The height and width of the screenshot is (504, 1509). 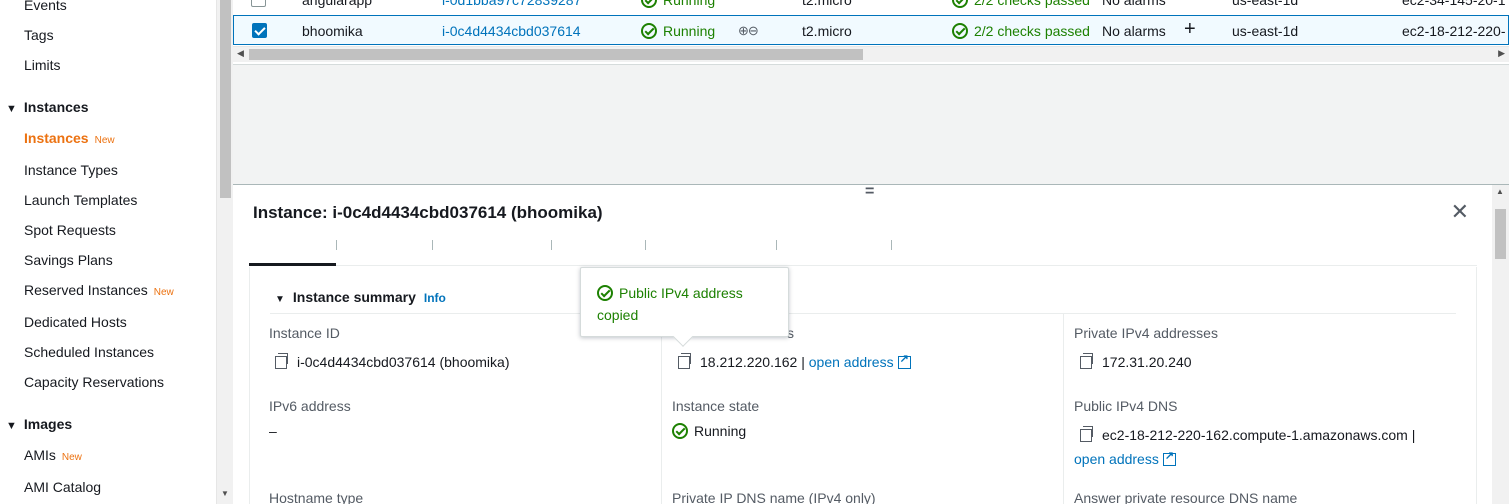 What do you see at coordinates (1126, 406) in the screenshot?
I see `public-dns-label: Public IPv4 DNS` at bounding box center [1126, 406].